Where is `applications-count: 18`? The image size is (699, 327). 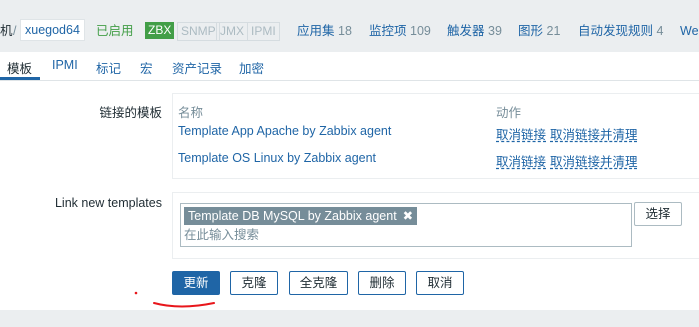 applications-count: 18 is located at coordinates (345, 31).